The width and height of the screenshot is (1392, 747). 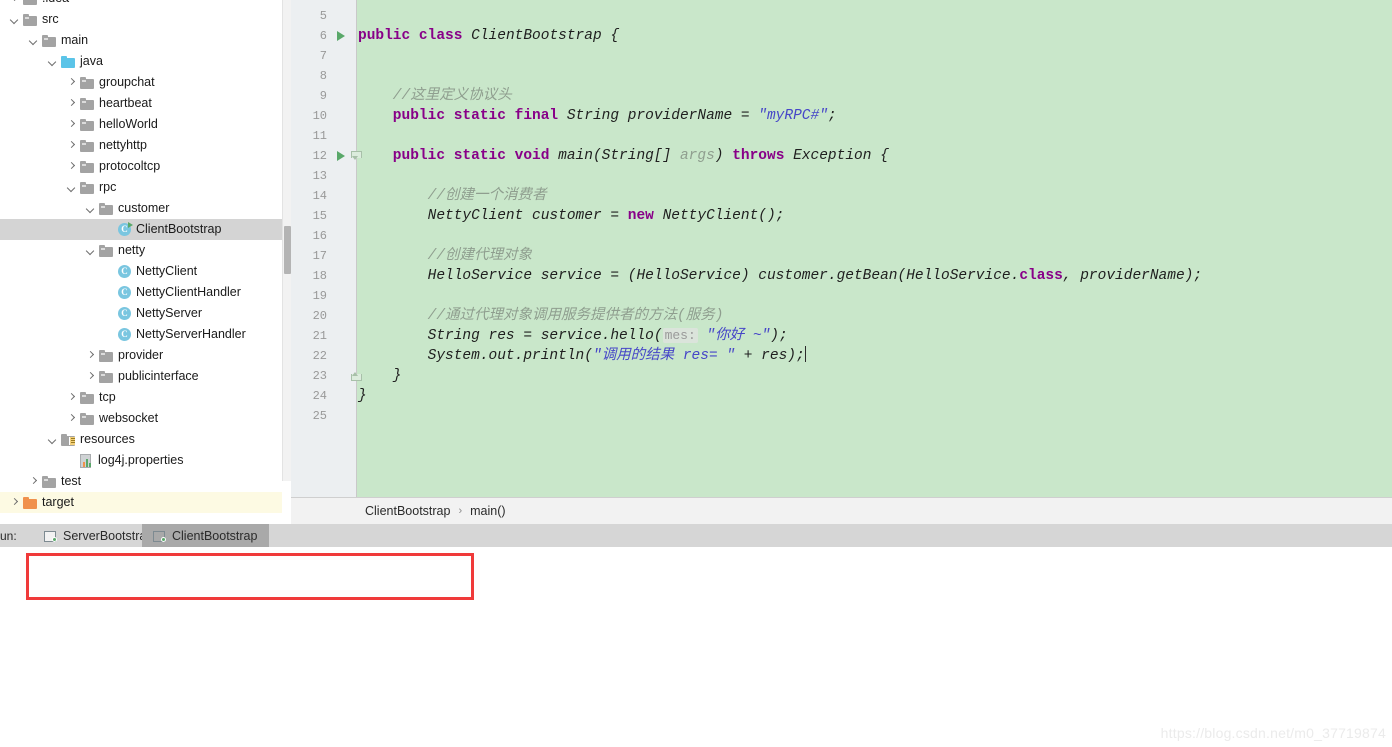 I want to click on project-tree-scrollbar-thumb, so click(x=287, y=250).